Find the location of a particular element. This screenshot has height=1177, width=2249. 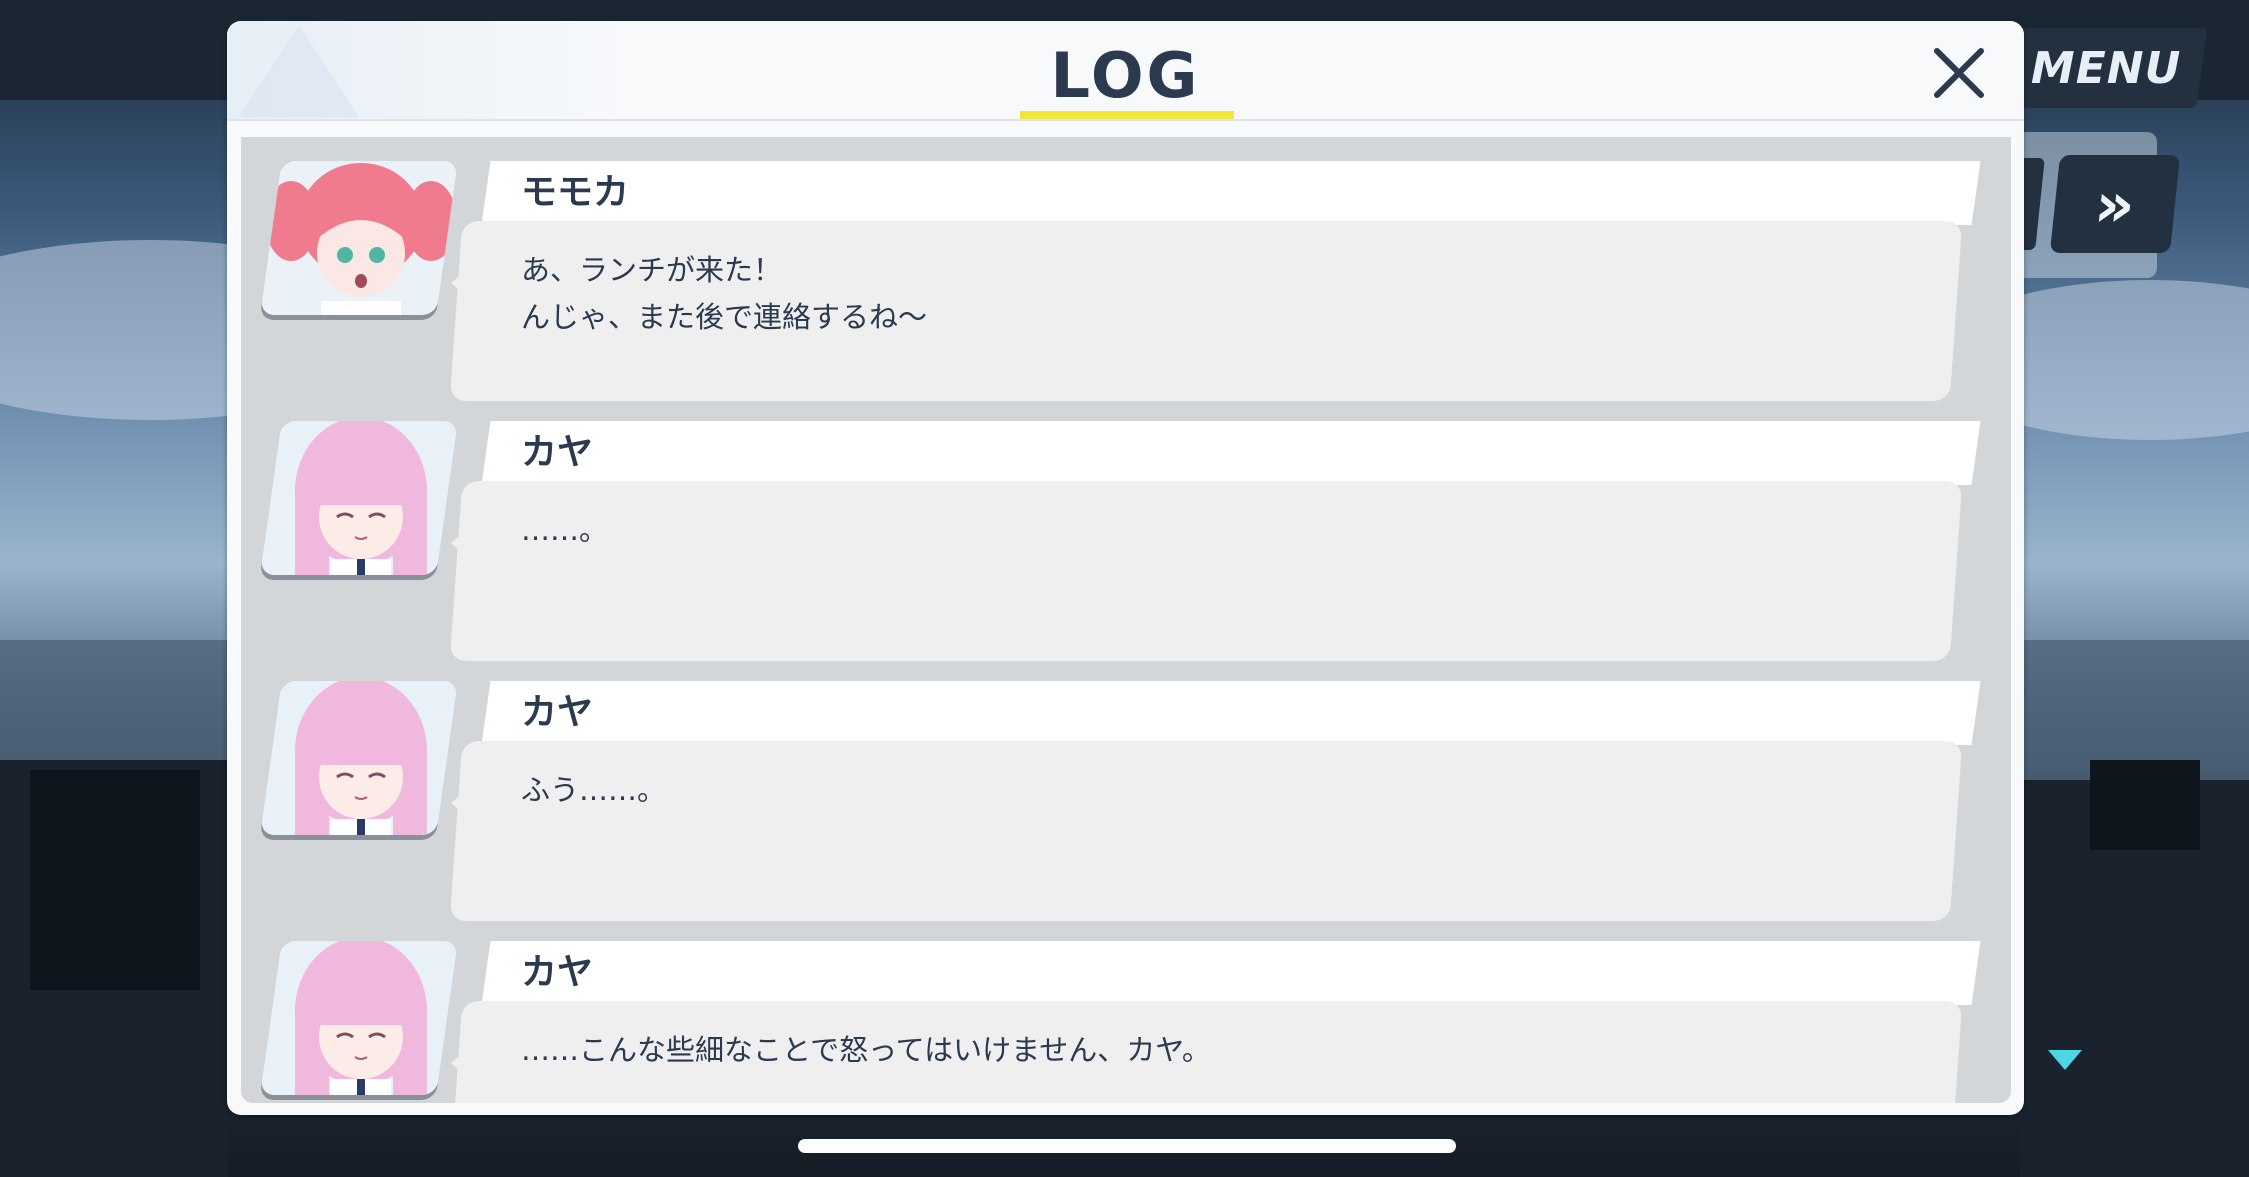

message-text: あ、ランチが来た！ んじゃ、また後で連絡するね〜 is located at coordinates (724, 293).